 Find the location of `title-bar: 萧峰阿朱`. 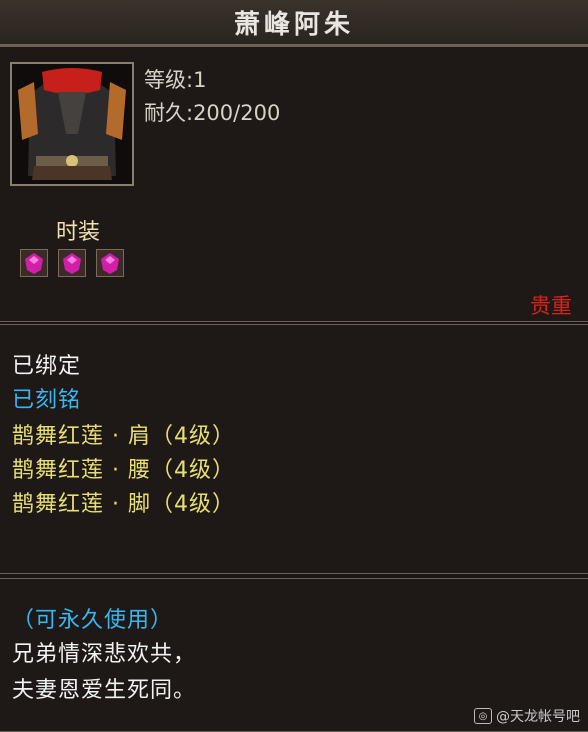

title-bar: 萧峰阿朱 is located at coordinates (294, 23).